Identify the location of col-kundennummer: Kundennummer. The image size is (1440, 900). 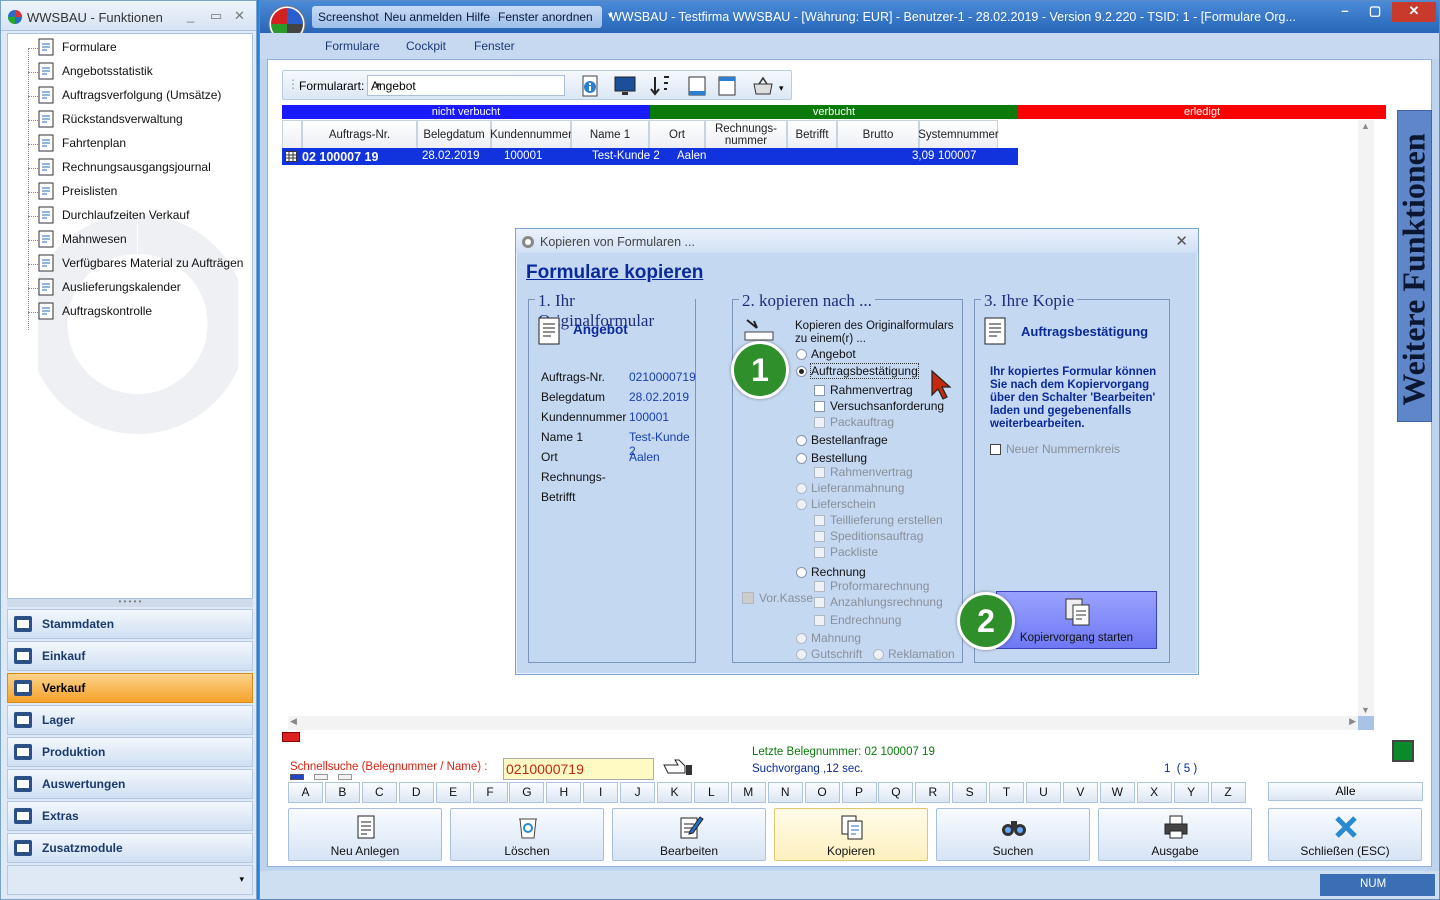
(531, 135).